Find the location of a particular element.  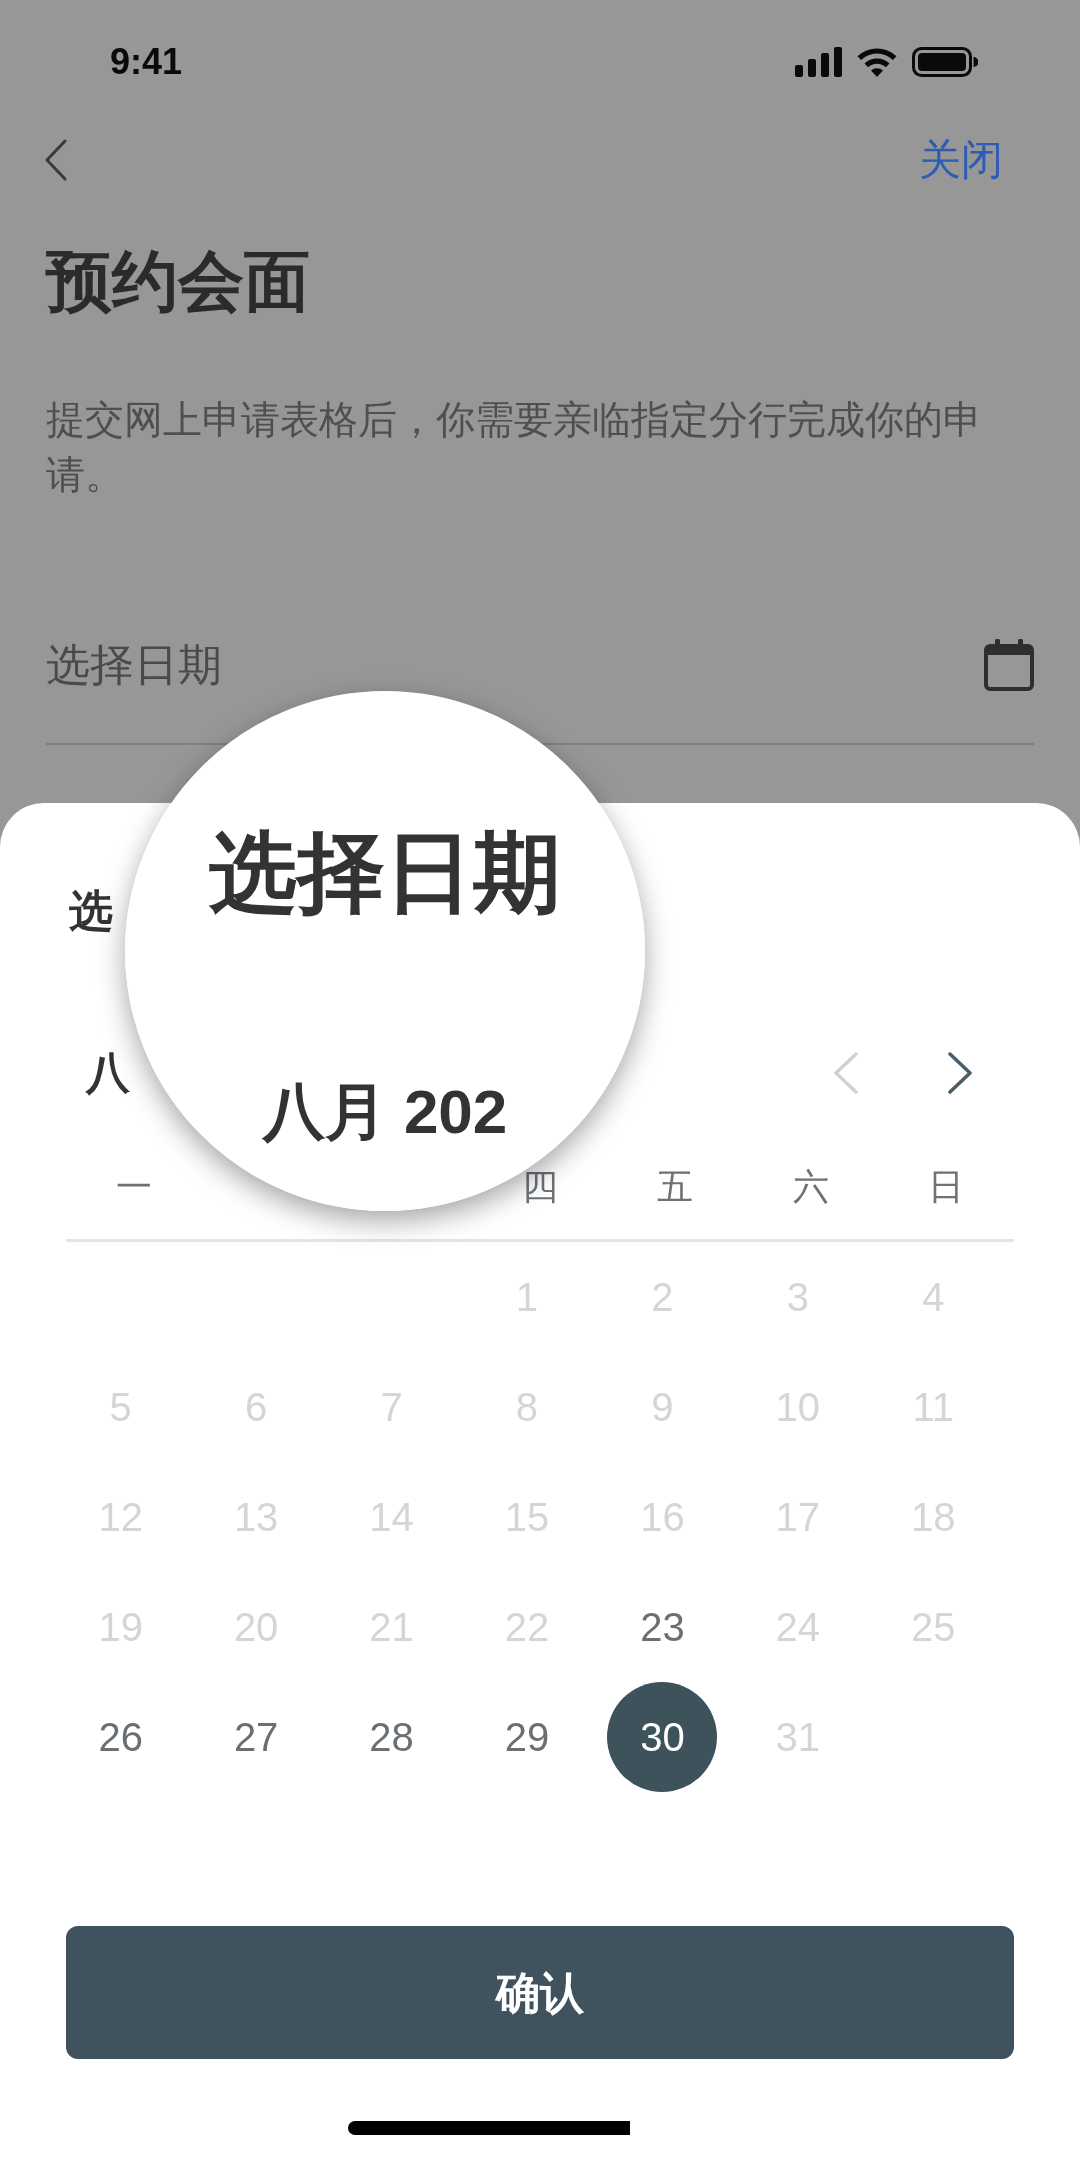

calendar-day: 27 is located at coordinates (256, 1737).